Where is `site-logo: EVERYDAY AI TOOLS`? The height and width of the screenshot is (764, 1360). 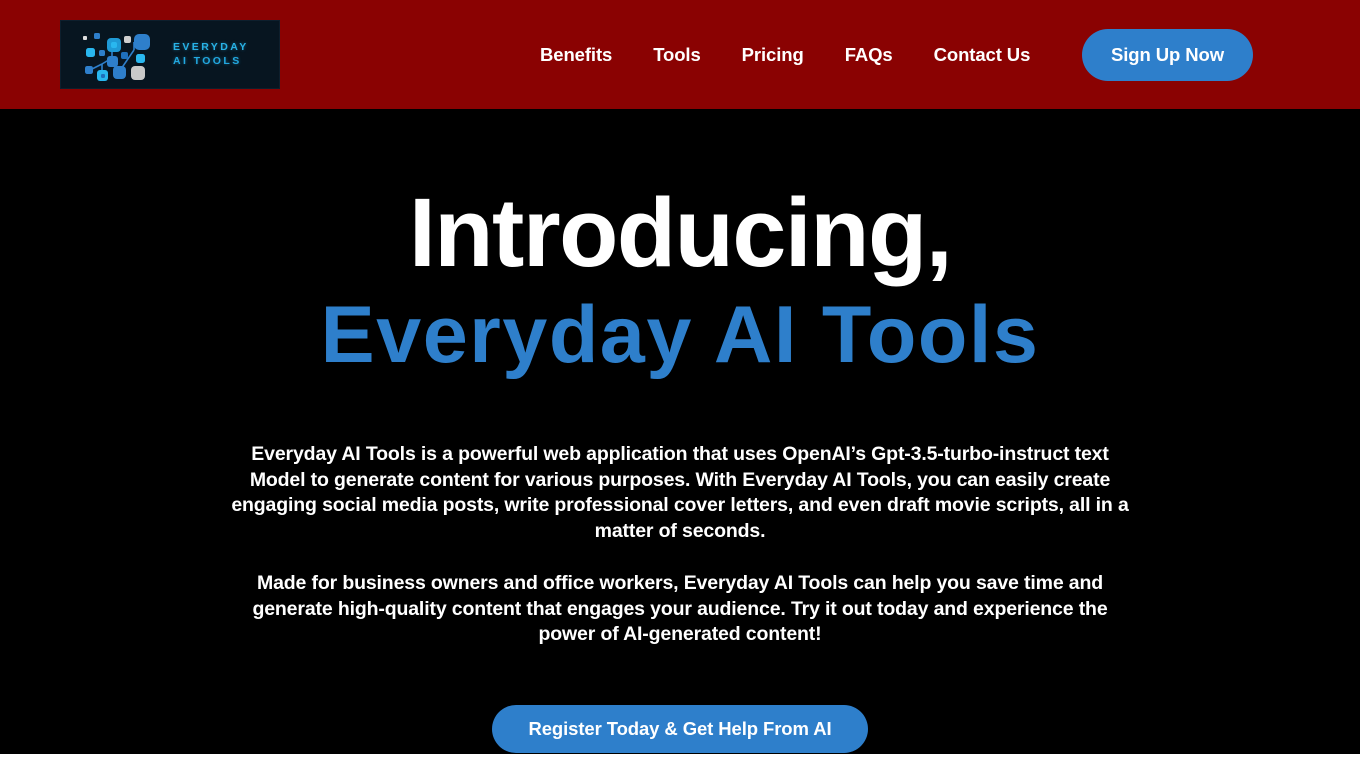
site-logo: EVERYDAY AI TOOLS is located at coordinates (170, 54).